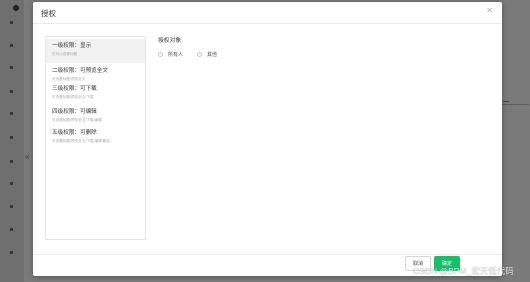  I want to click on background-sidebar, so click(12, 141).